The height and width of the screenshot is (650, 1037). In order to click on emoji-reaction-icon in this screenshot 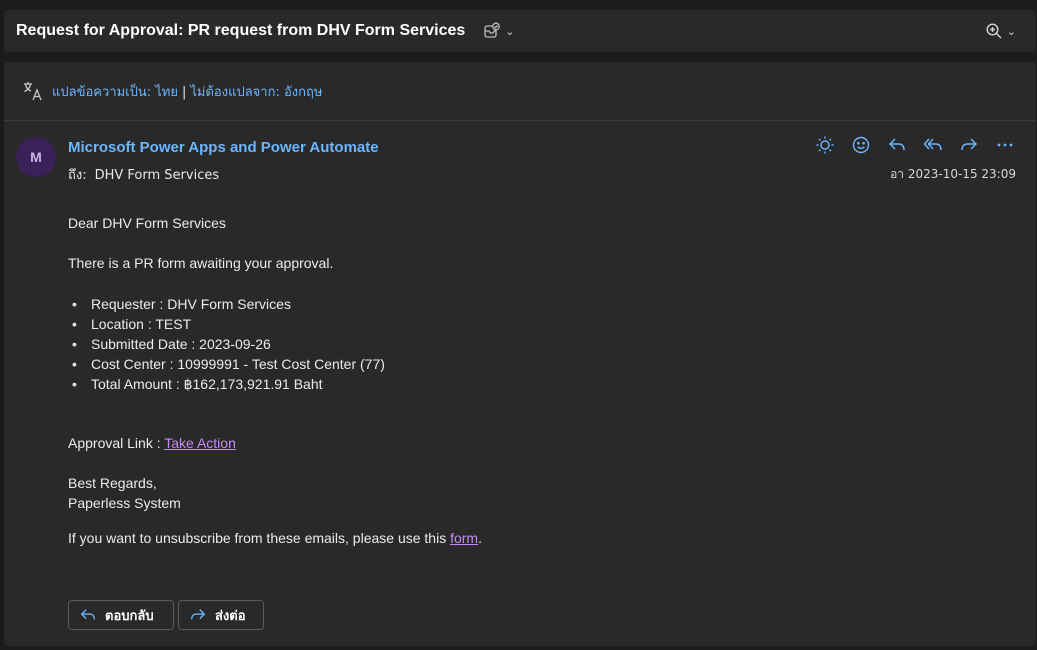, I will do `click(861, 145)`.